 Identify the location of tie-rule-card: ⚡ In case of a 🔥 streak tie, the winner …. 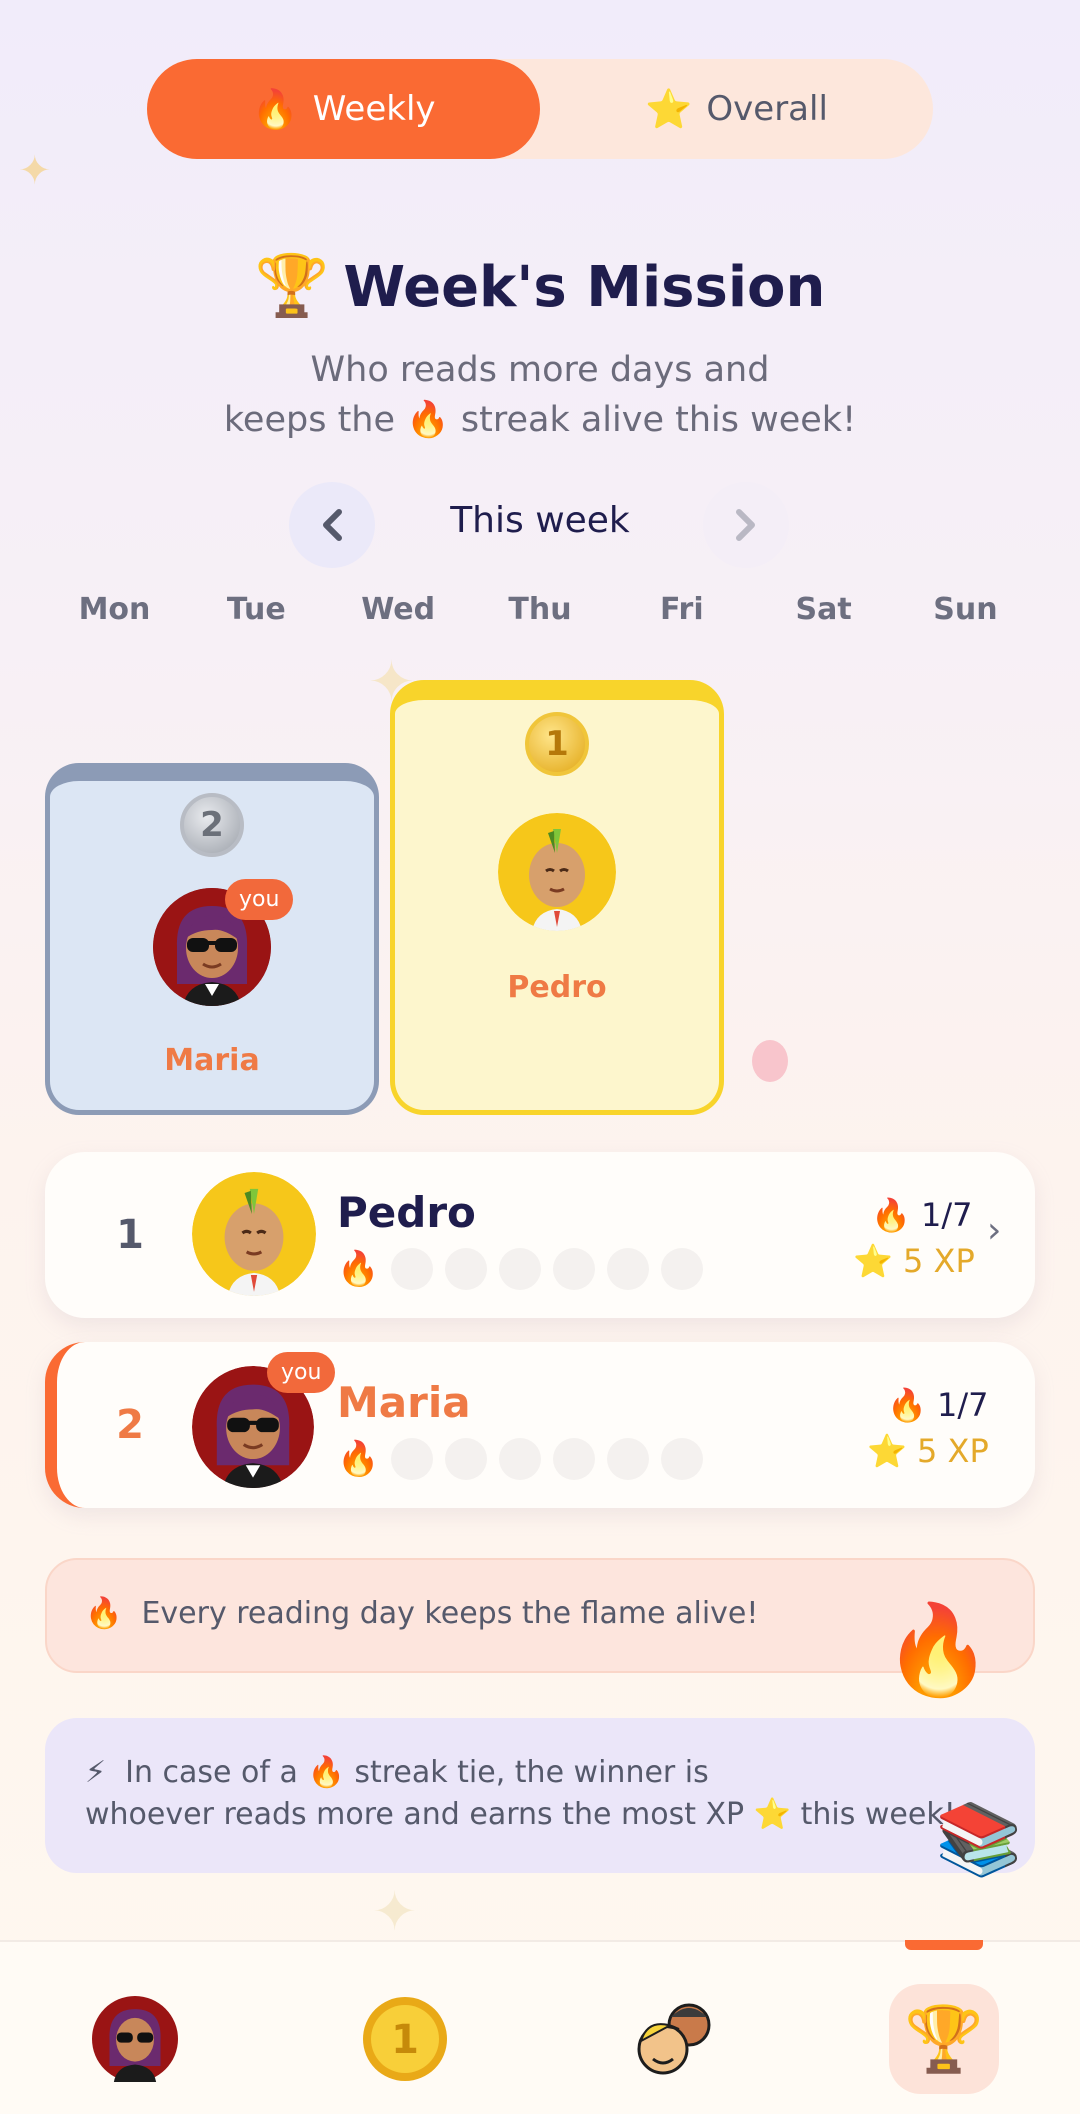
(540, 1799).